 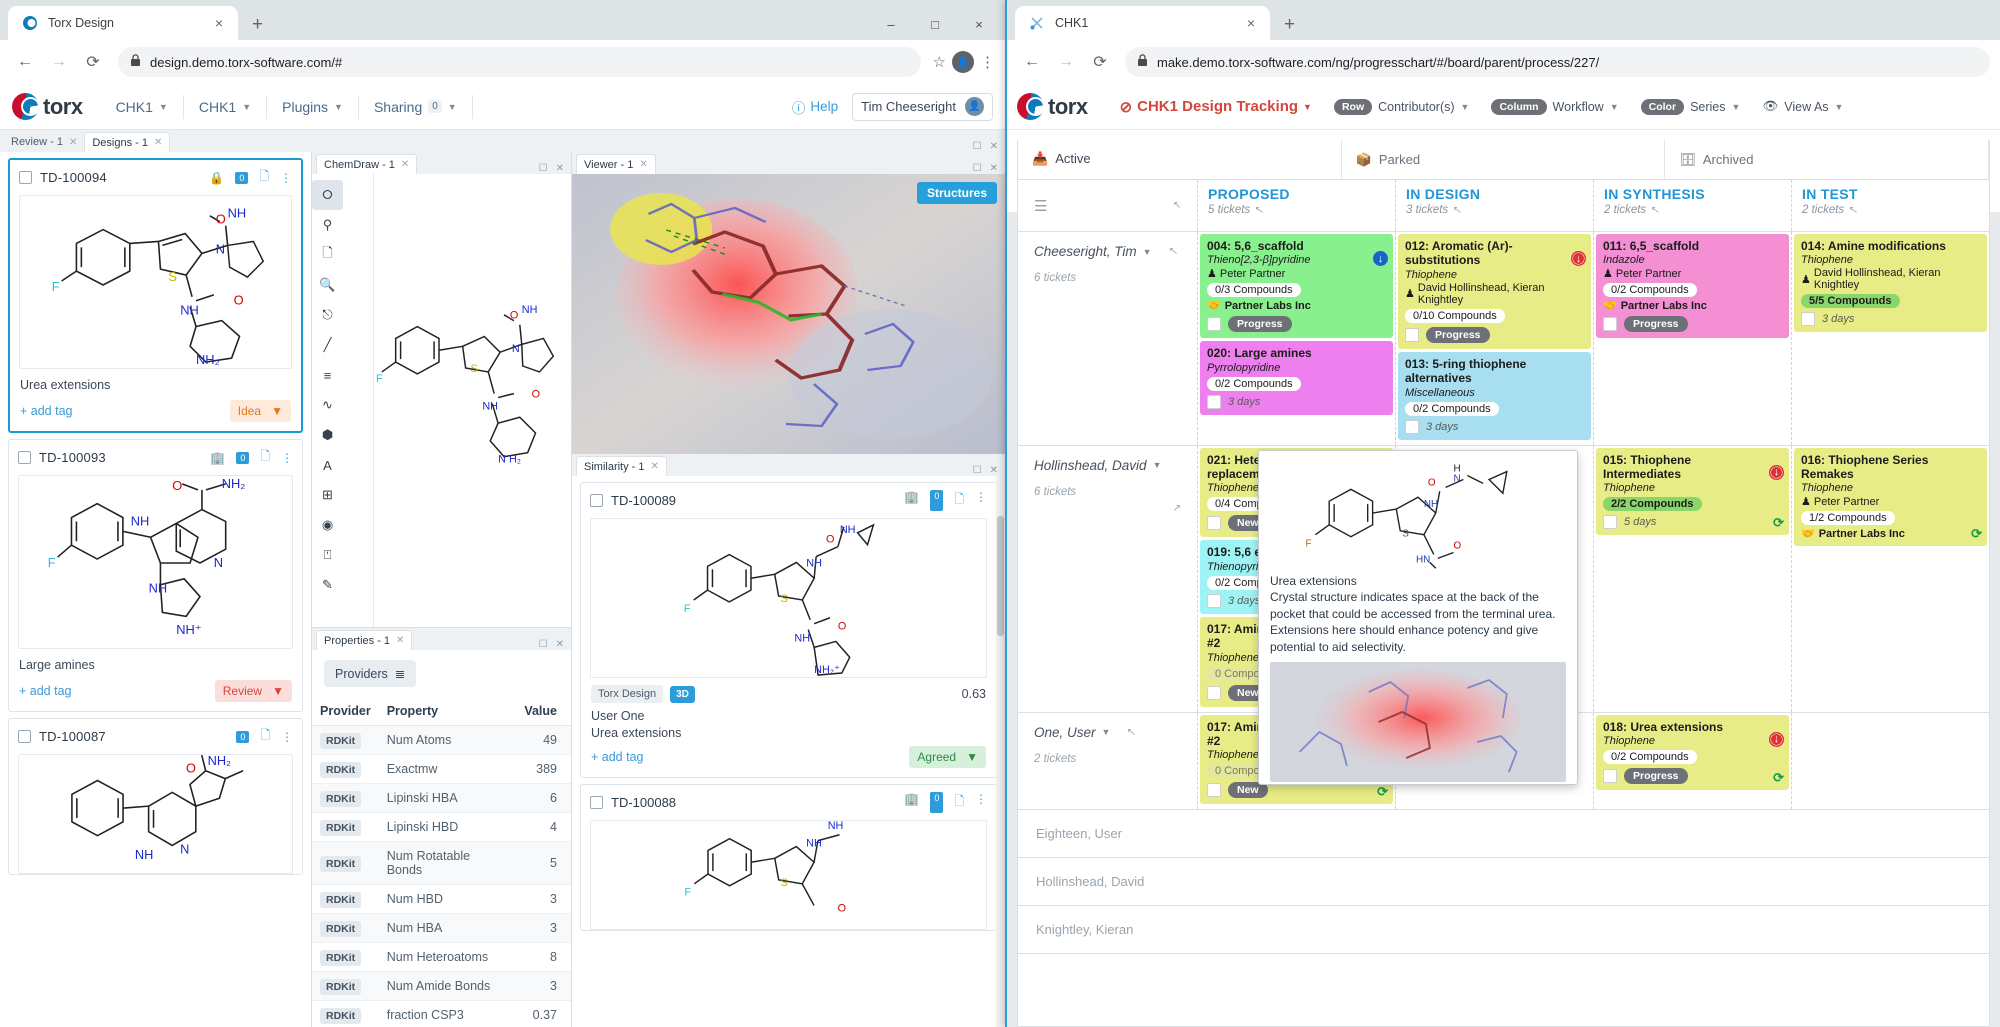 What do you see at coordinates (788, 857) in the screenshot?
I see `similarity-card: TD-100088 🏢 0 🗋 ⋮ F S NH NH O` at bounding box center [788, 857].